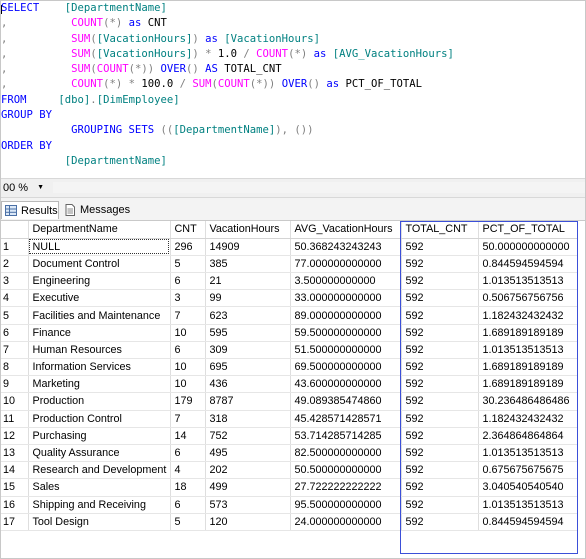 The image size is (586, 559). I want to click on table-cell: 179, so click(188, 401).